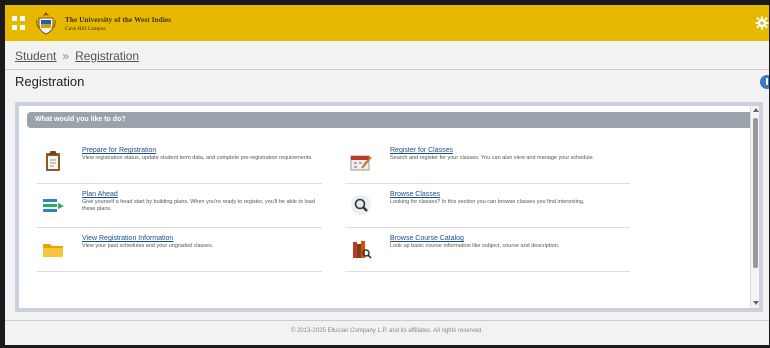 The image size is (770, 348). I want to click on plan-list-icon, so click(53, 205).